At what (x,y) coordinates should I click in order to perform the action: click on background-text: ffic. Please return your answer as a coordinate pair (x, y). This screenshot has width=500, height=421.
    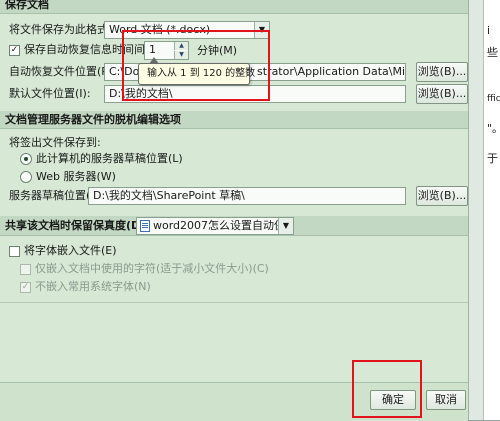
    Looking at the image, I should click on (493, 99).